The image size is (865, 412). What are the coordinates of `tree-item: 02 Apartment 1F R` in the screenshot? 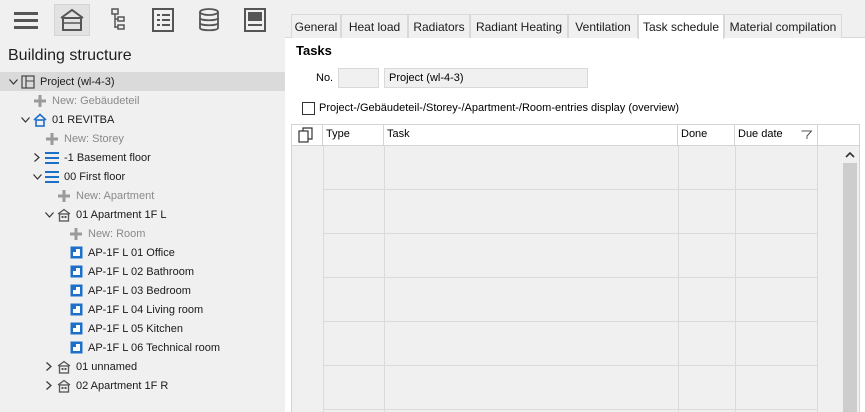 It's located at (142, 385).